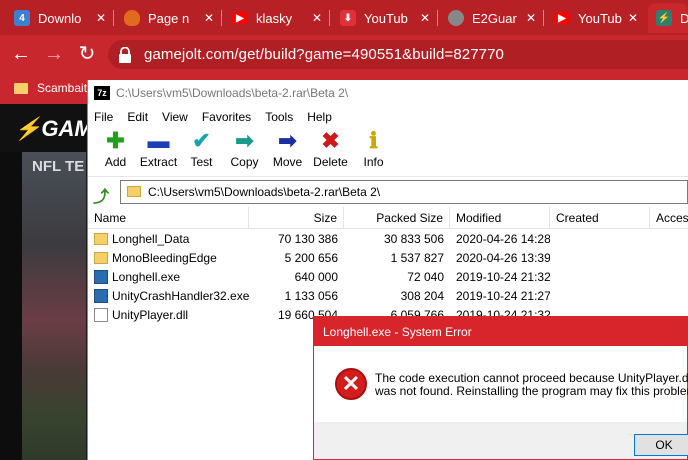  I want to click on menu-view: View, so click(175, 117).